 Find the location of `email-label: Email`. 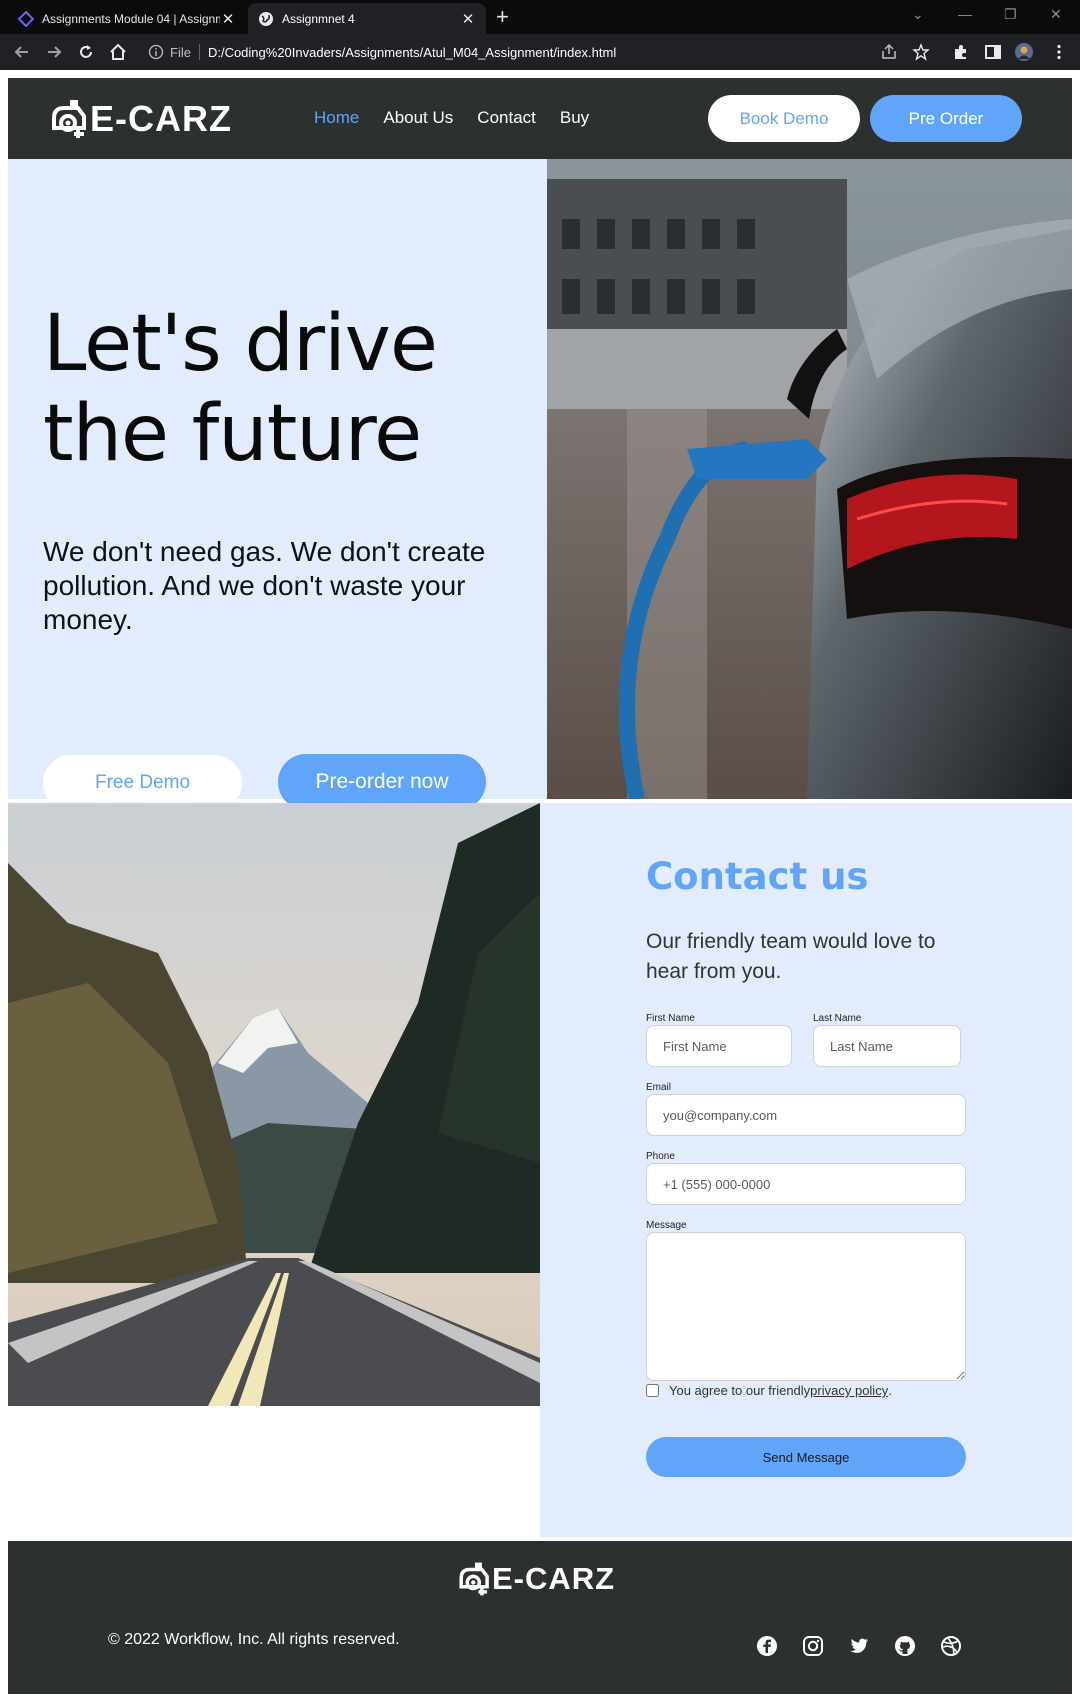

email-label: Email is located at coordinates (659, 1087).